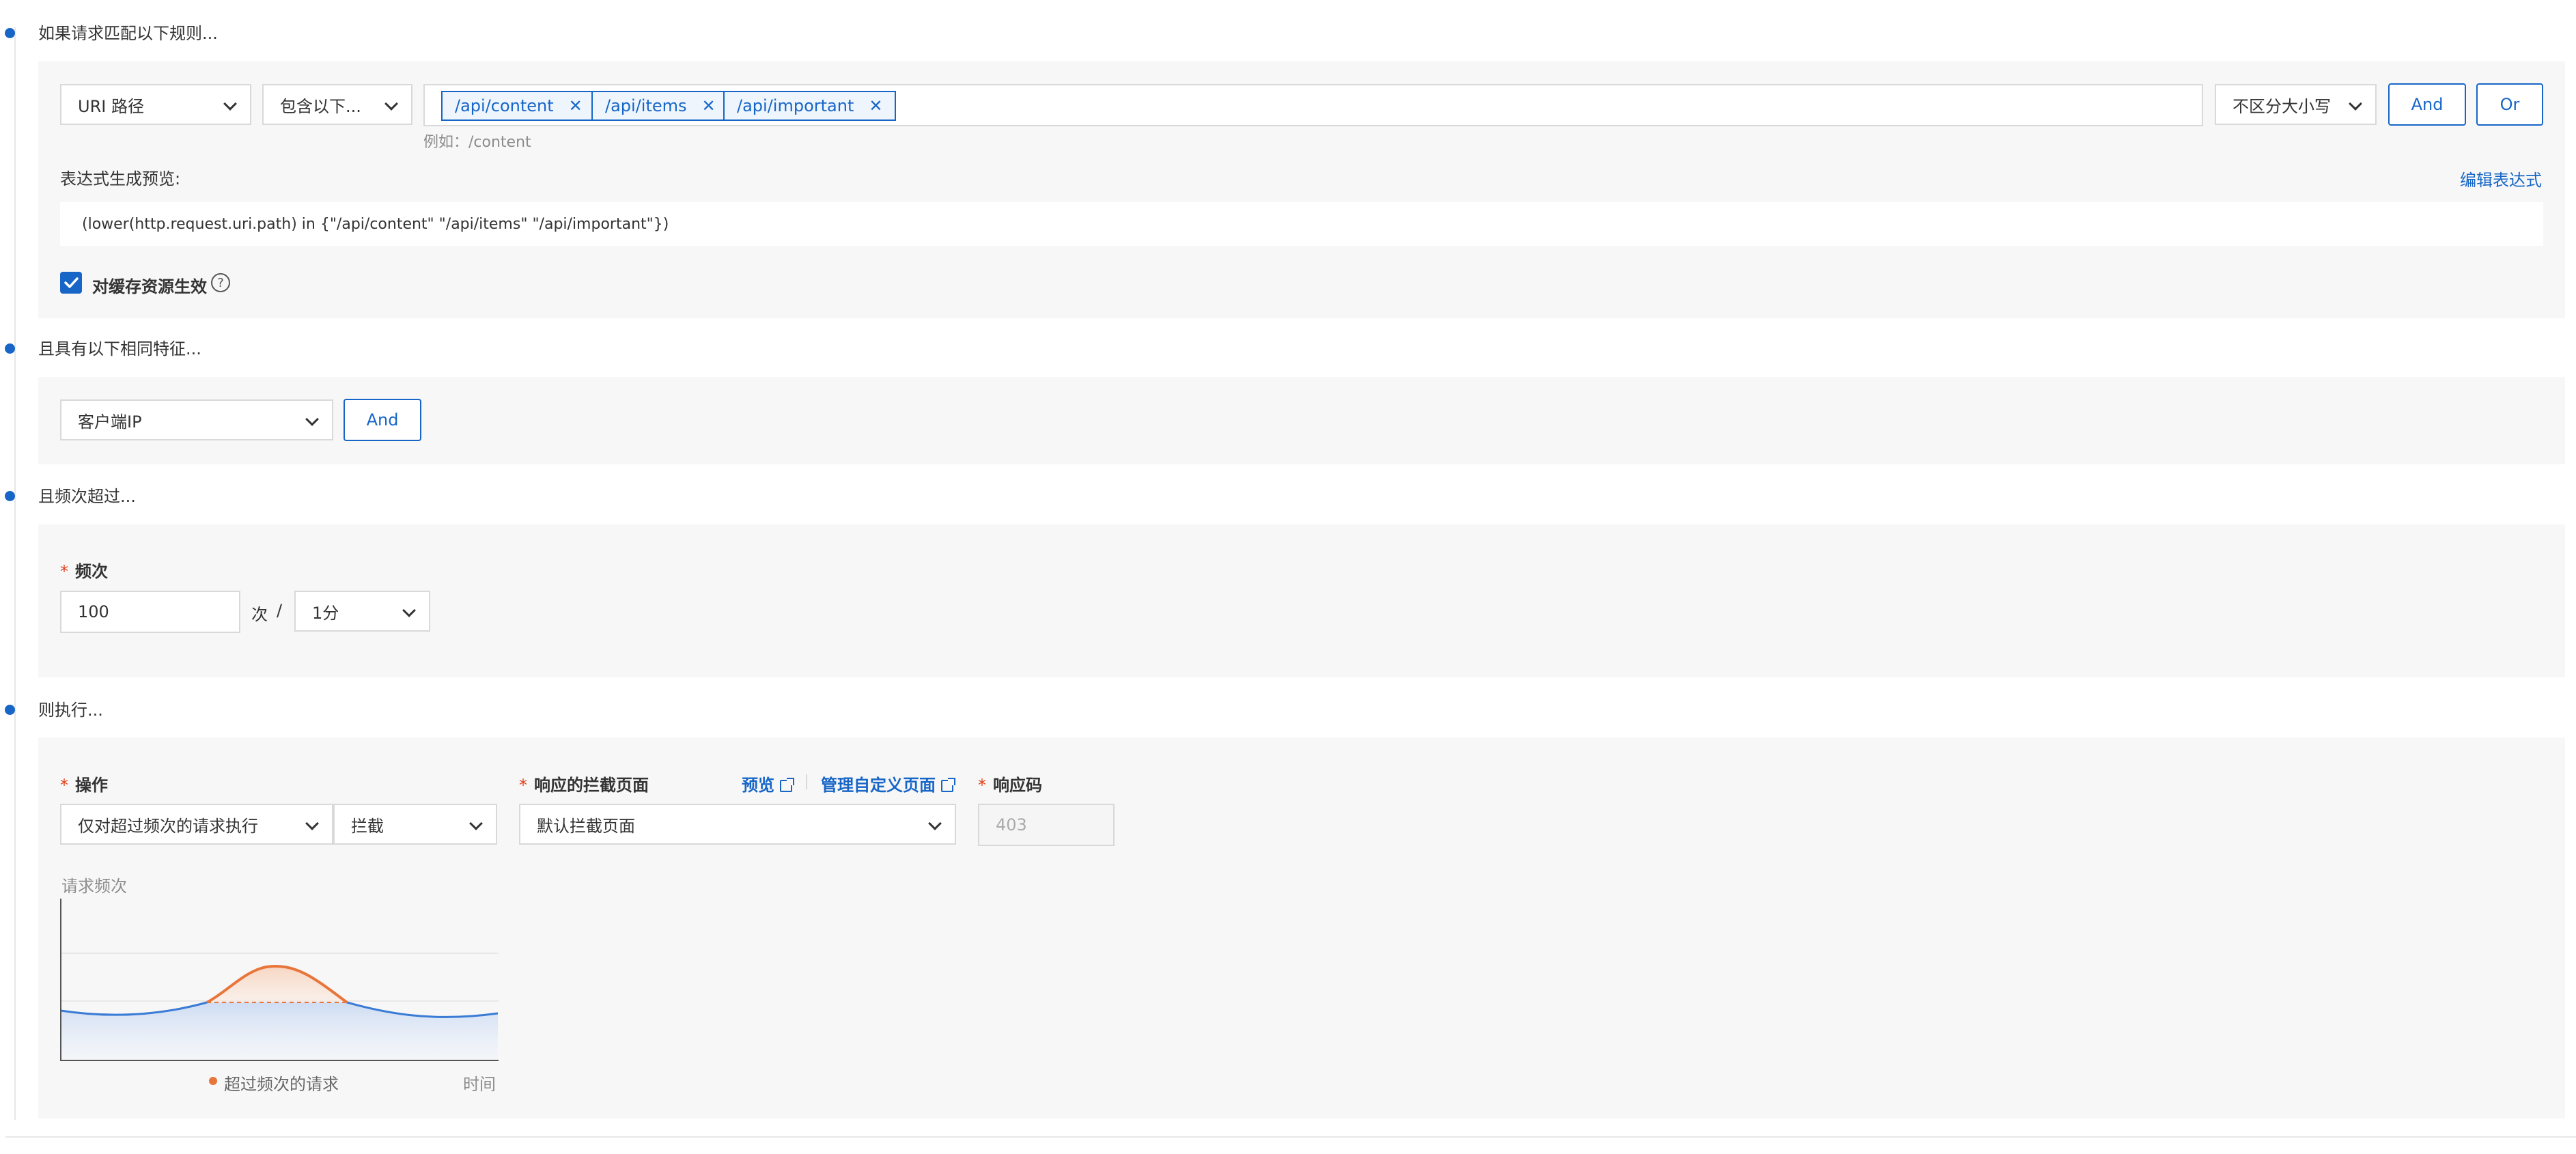  What do you see at coordinates (2427, 104) in the screenshot?
I see `and-button: And` at bounding box center [2427, 104].